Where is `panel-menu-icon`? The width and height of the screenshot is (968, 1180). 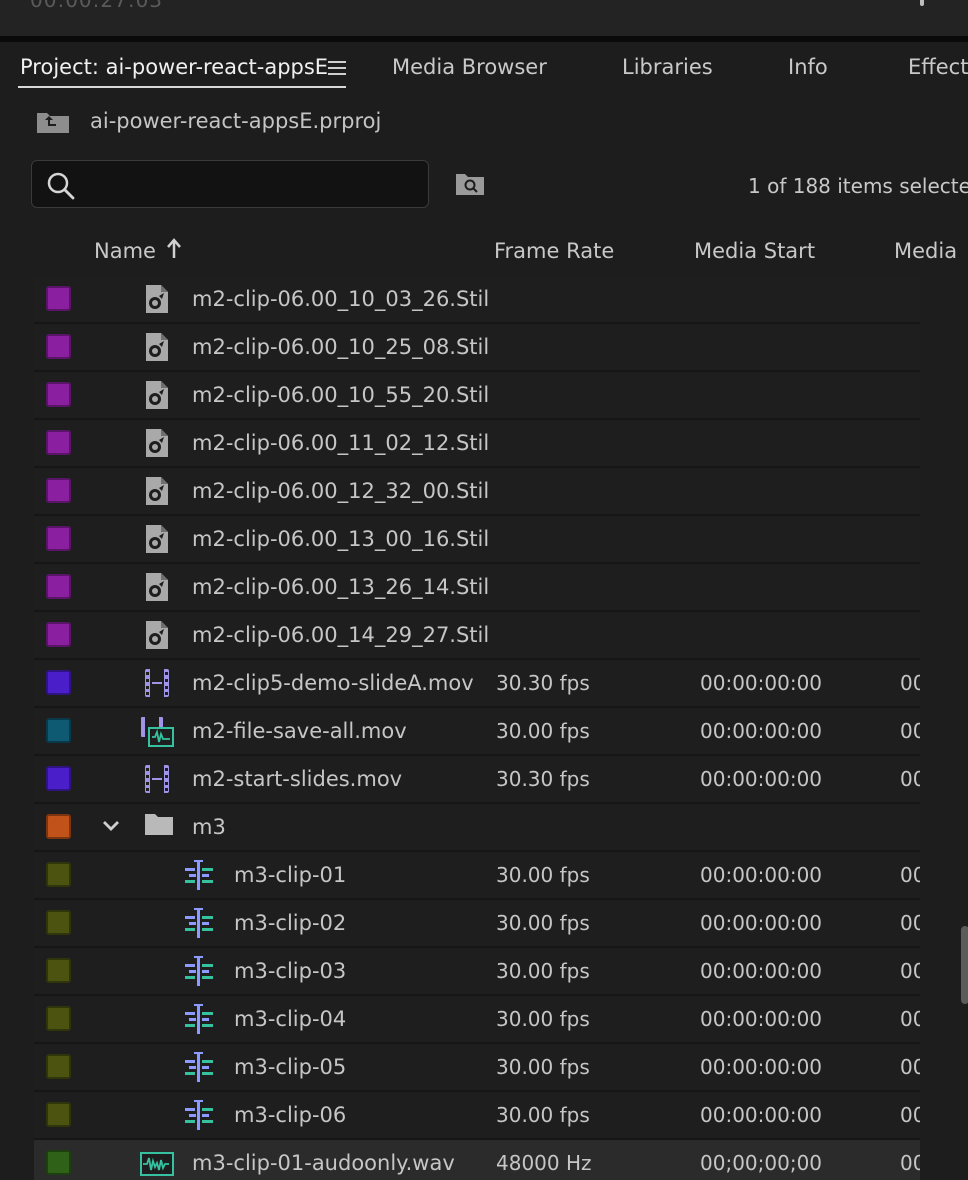
panel-menu-icon is located at coordinates (337, 68).